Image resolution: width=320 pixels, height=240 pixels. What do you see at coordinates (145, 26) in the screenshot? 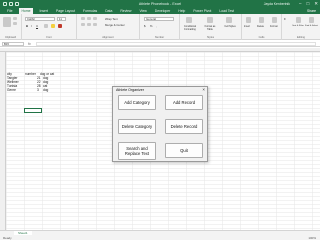
I see `currency-icon: $` at bounding box center [145, 26].